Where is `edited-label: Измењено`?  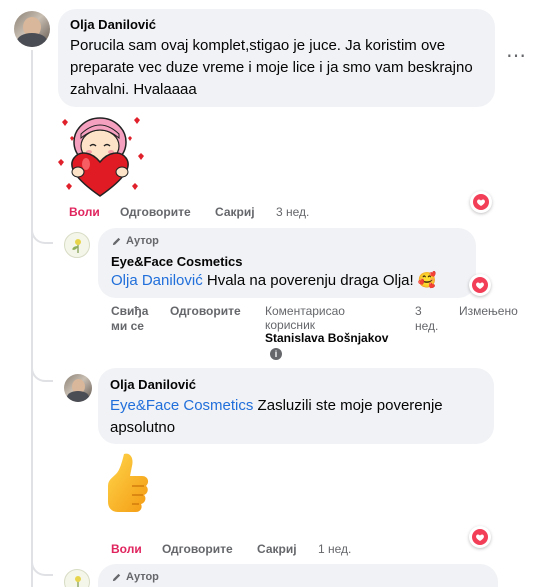 edited-label: Измењено is located at coordinates (488, 311).